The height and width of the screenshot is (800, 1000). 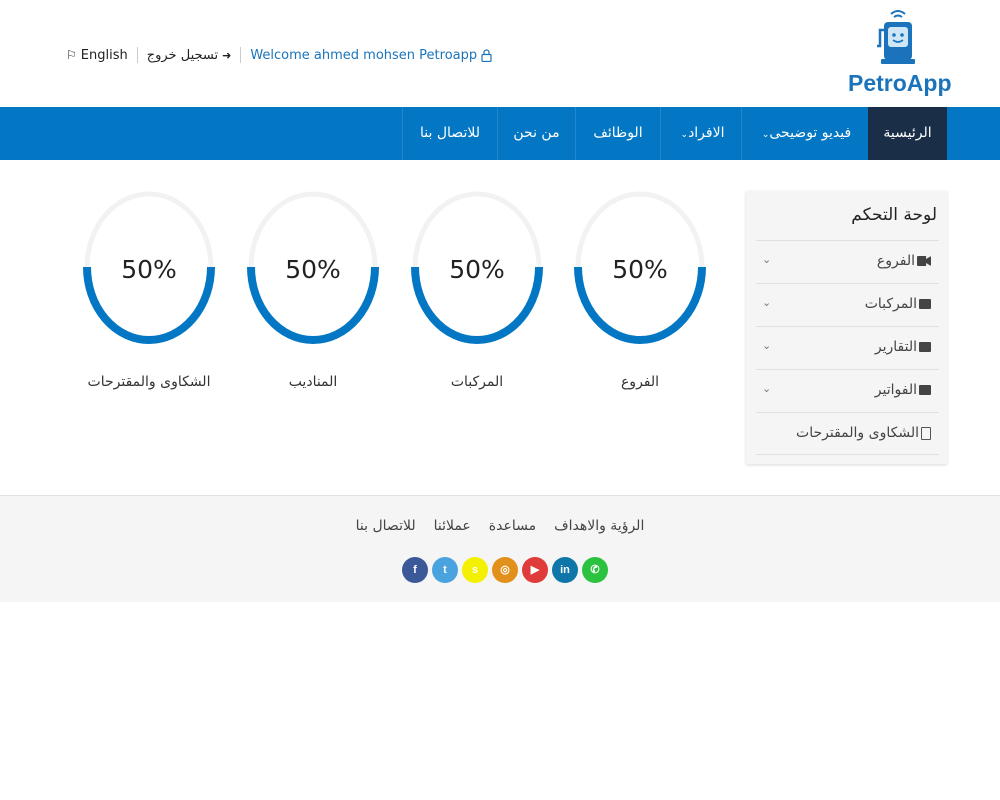 I want to click on nav-video-tutorial: ⌄فيديو توضيحى, so click(x=804, y=133).